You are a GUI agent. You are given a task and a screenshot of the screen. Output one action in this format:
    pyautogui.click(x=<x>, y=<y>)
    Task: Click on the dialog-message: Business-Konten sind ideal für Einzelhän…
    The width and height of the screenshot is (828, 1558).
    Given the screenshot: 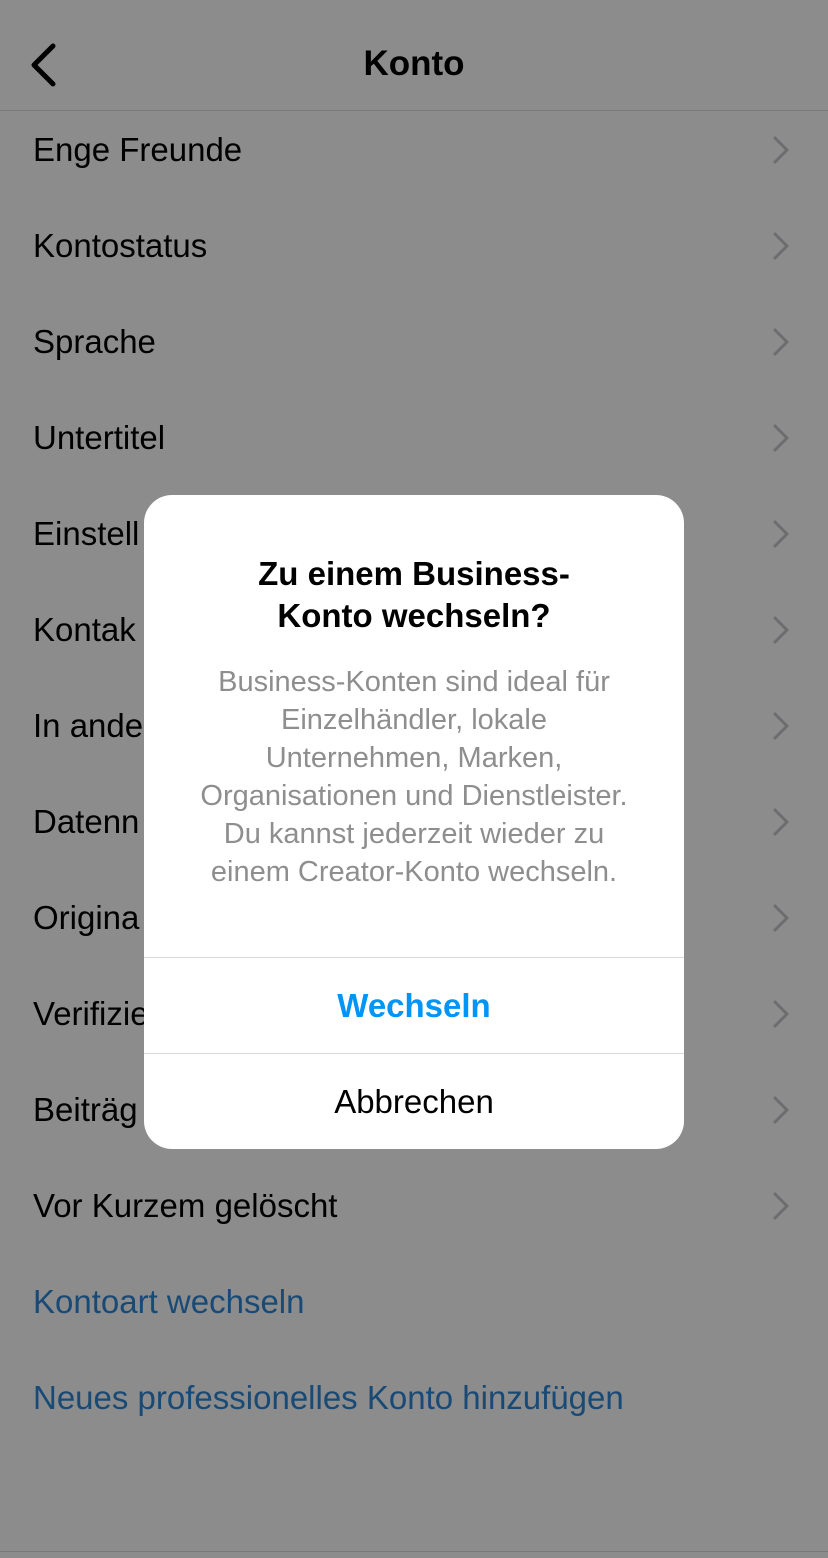 What is the action you would take?
    pyautogui.click(x=414, y=777)
    